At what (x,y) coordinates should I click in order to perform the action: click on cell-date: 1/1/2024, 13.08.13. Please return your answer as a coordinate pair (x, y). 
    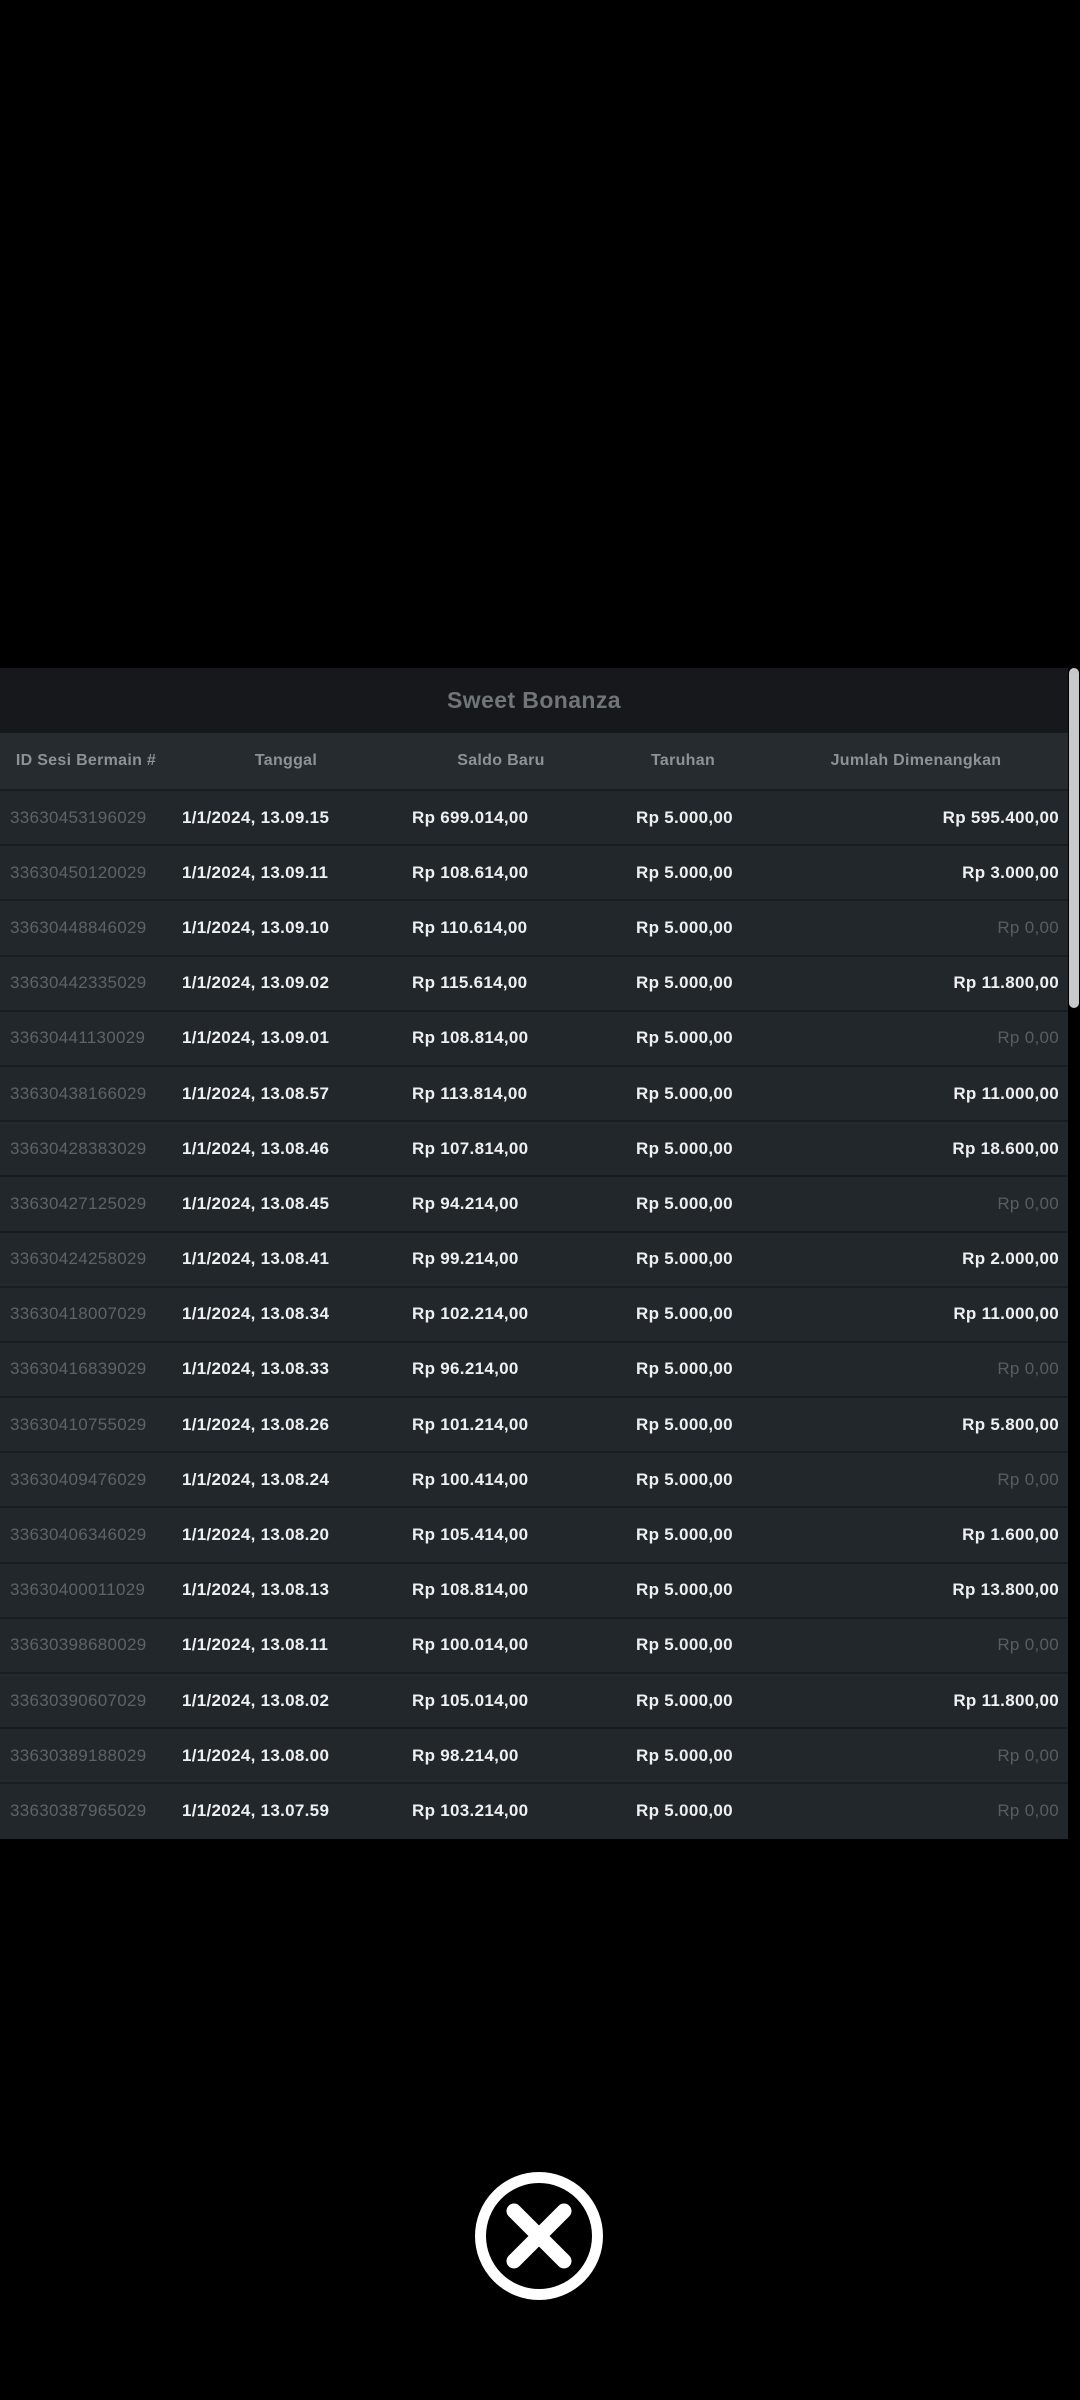
    Looking at the image, I should click on (256, 1590).